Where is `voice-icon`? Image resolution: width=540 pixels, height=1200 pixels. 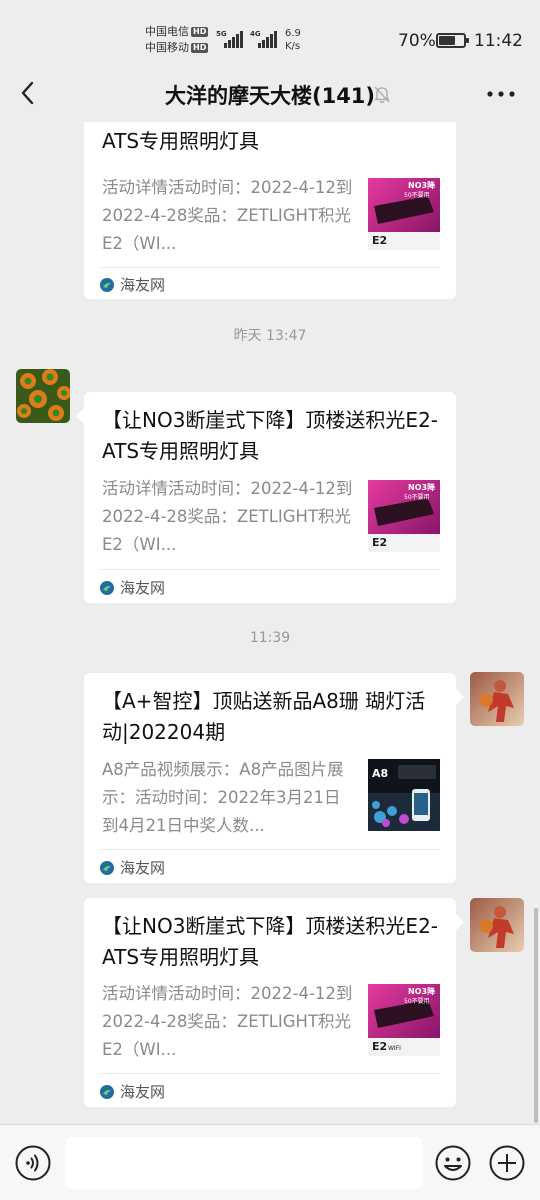
voice-icon is located at coordinates (33, 1163).